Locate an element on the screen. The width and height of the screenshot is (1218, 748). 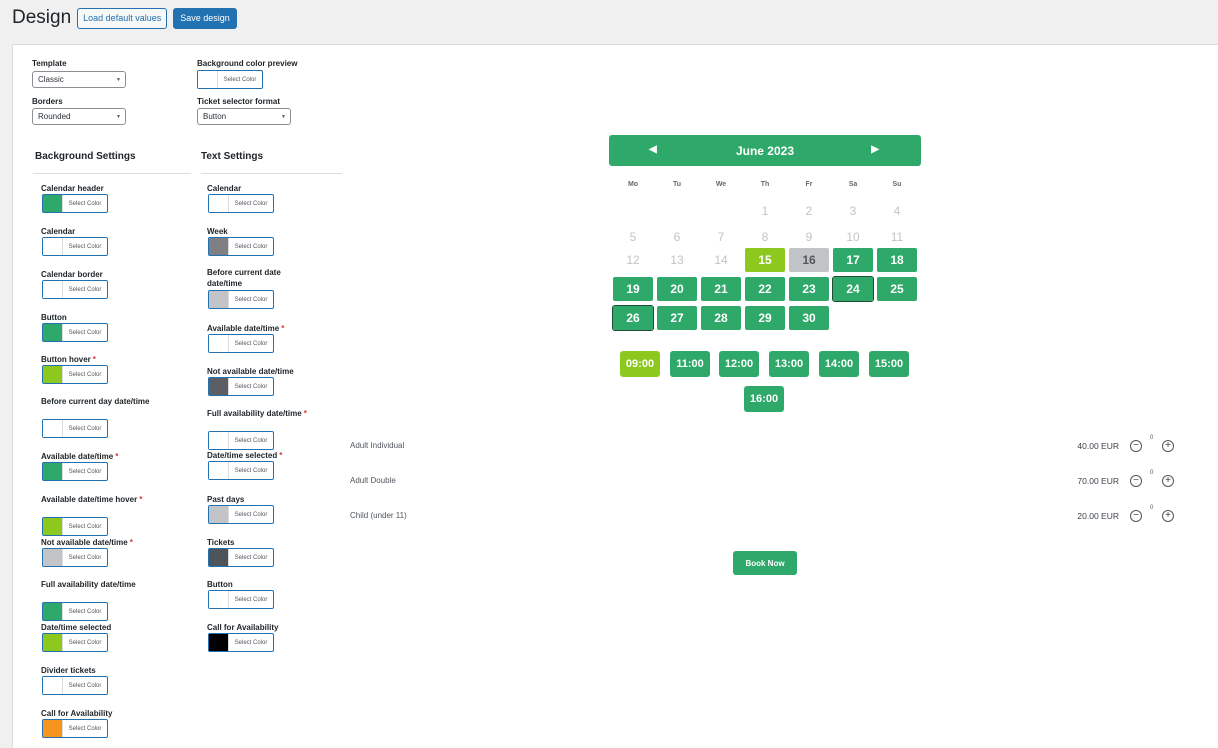
color-setting-label-text: Available date/time hover is located at coordinates (89, 499).